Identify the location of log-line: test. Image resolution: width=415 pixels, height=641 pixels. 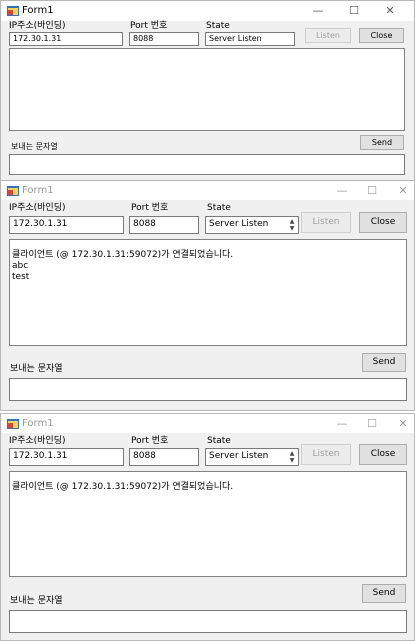
(21, 277).